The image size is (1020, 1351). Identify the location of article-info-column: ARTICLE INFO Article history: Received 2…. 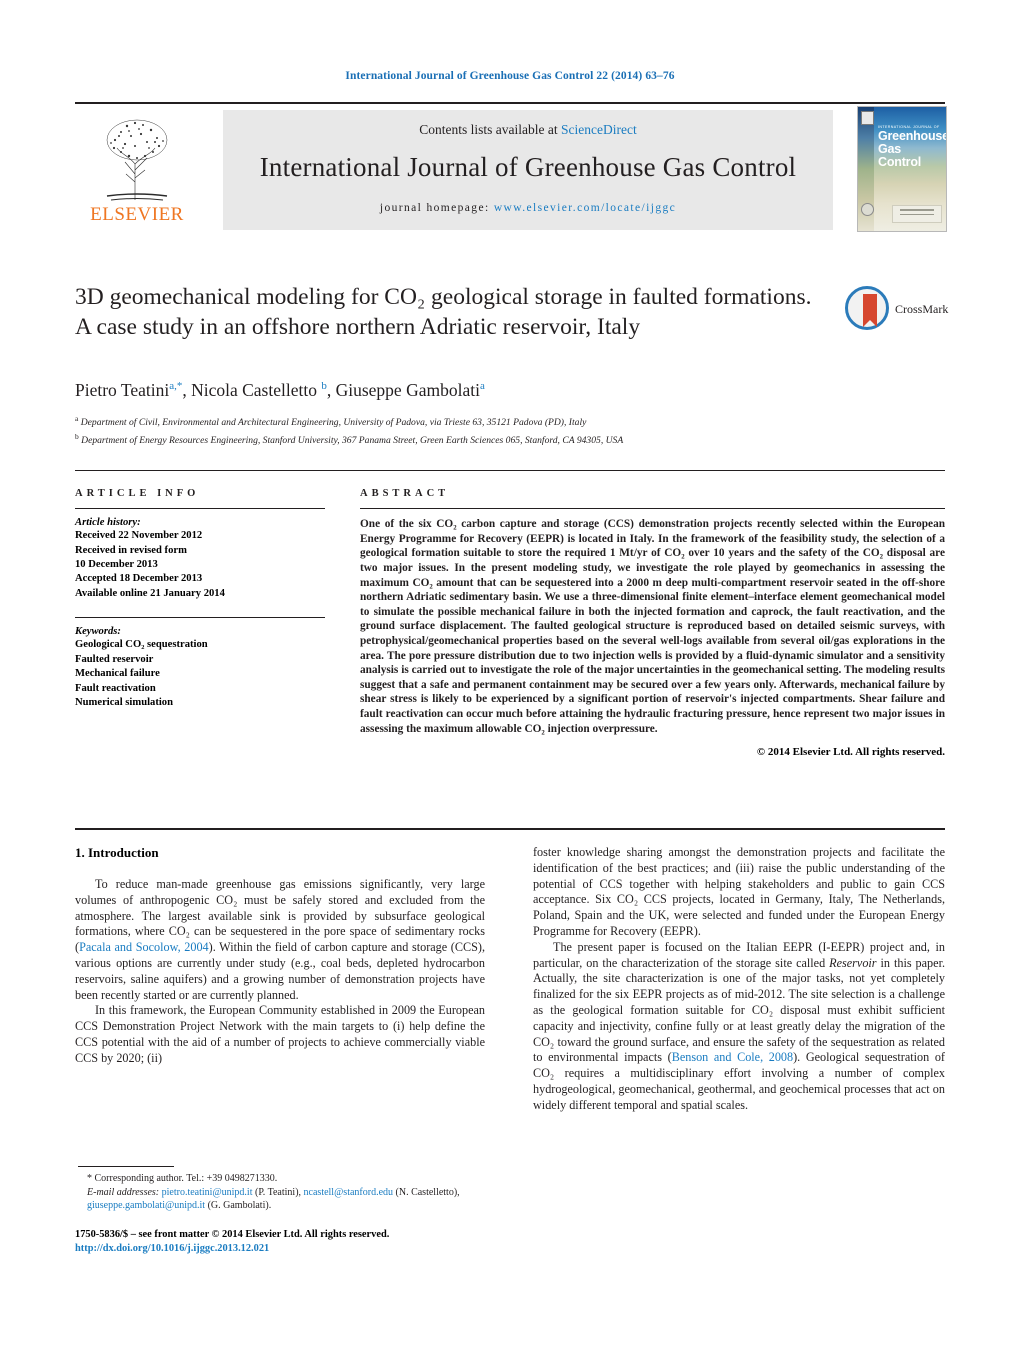
(200, 599).